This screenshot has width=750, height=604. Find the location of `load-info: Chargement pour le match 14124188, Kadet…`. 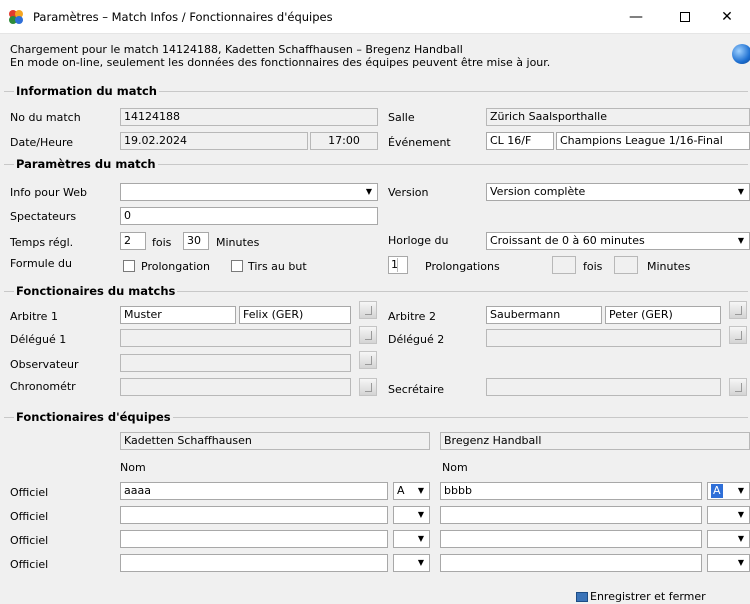

load-info: Chargement pour le match 14124188, Kadet… is located at coordinates (236, 49).